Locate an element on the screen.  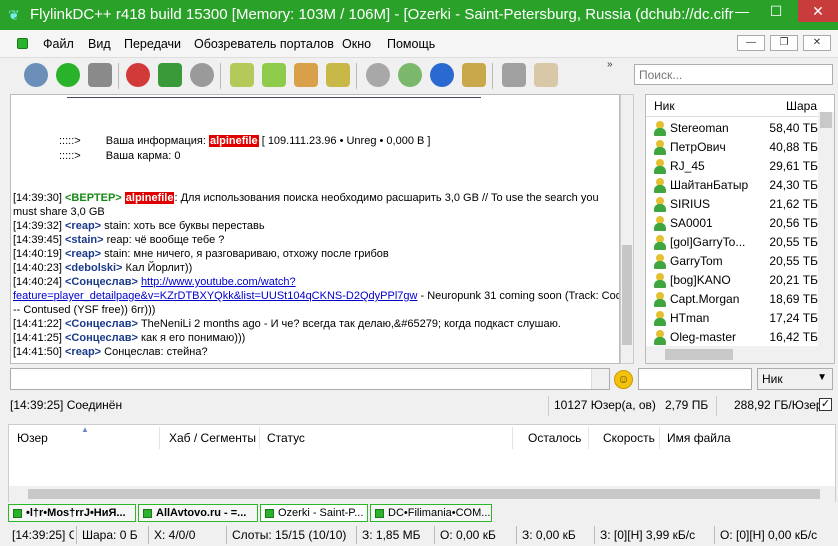
user-row: Oleg-master 16,42 ТБ is located at coordinates (733, 337).